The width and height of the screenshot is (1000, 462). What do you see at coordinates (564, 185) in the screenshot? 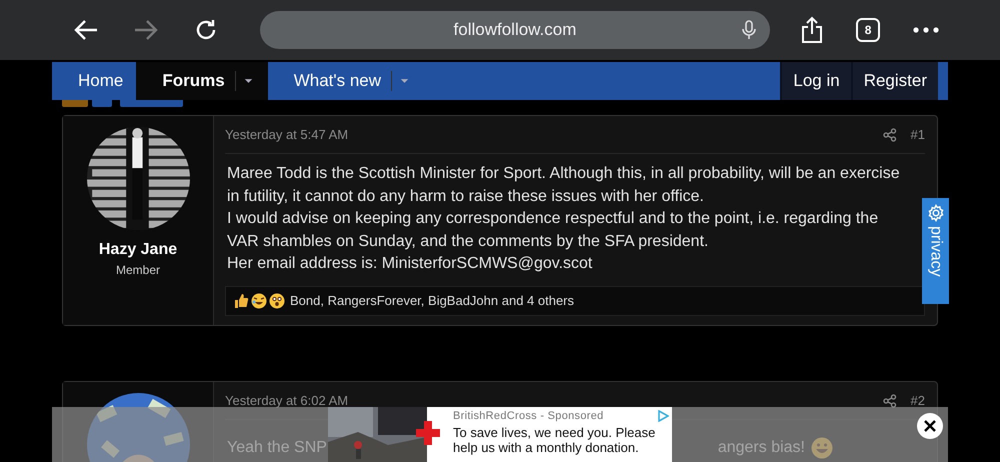
I see `post-text: Maree Todd is the Scottish Minister for Sport. Although this, in all probability, will be an exercise in futility, it cannot do any harm to raise these issues with her office.` at bounding box center [564, 185].